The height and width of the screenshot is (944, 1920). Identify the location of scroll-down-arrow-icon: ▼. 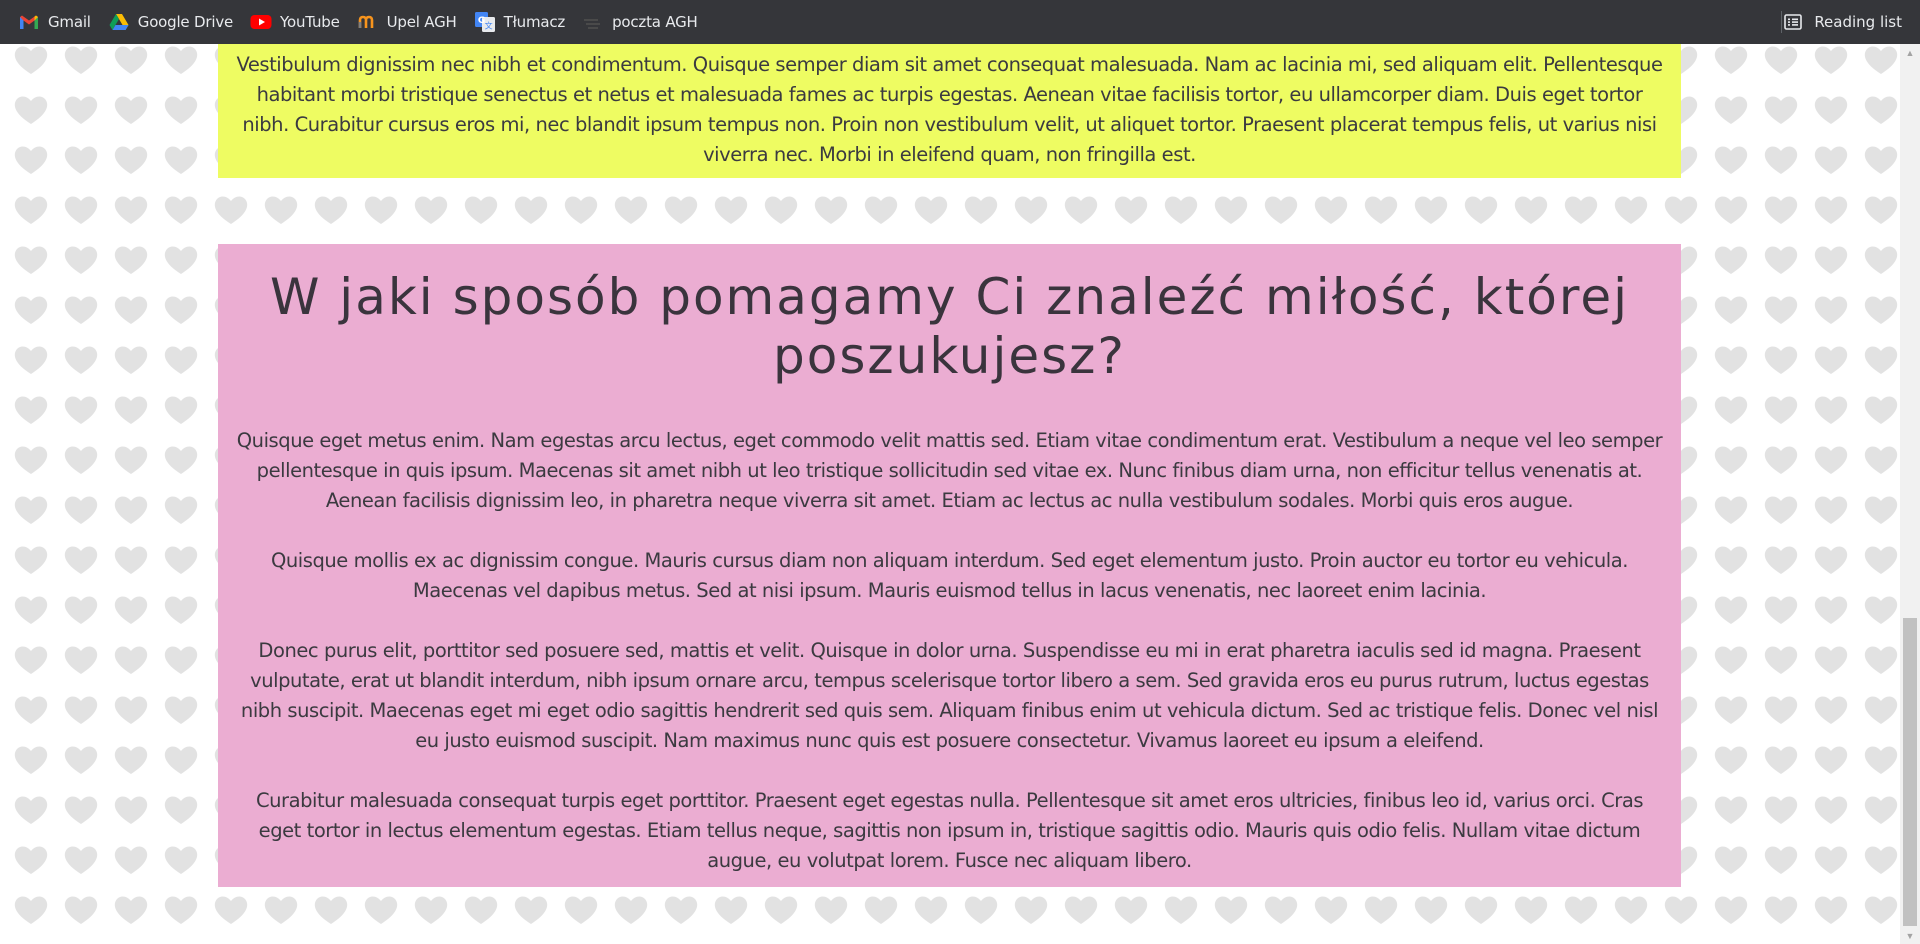
(1910, 935).